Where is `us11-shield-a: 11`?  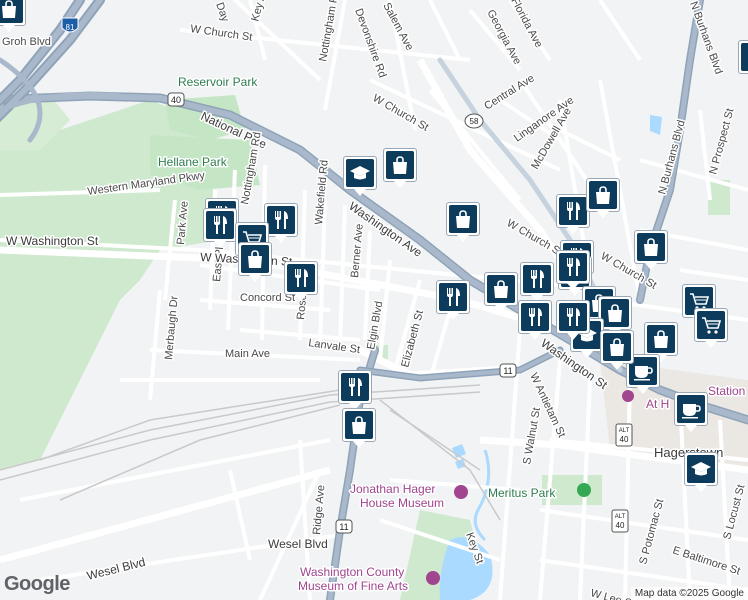 us11-shield-a: 11 is located at coordinates (508, 370).